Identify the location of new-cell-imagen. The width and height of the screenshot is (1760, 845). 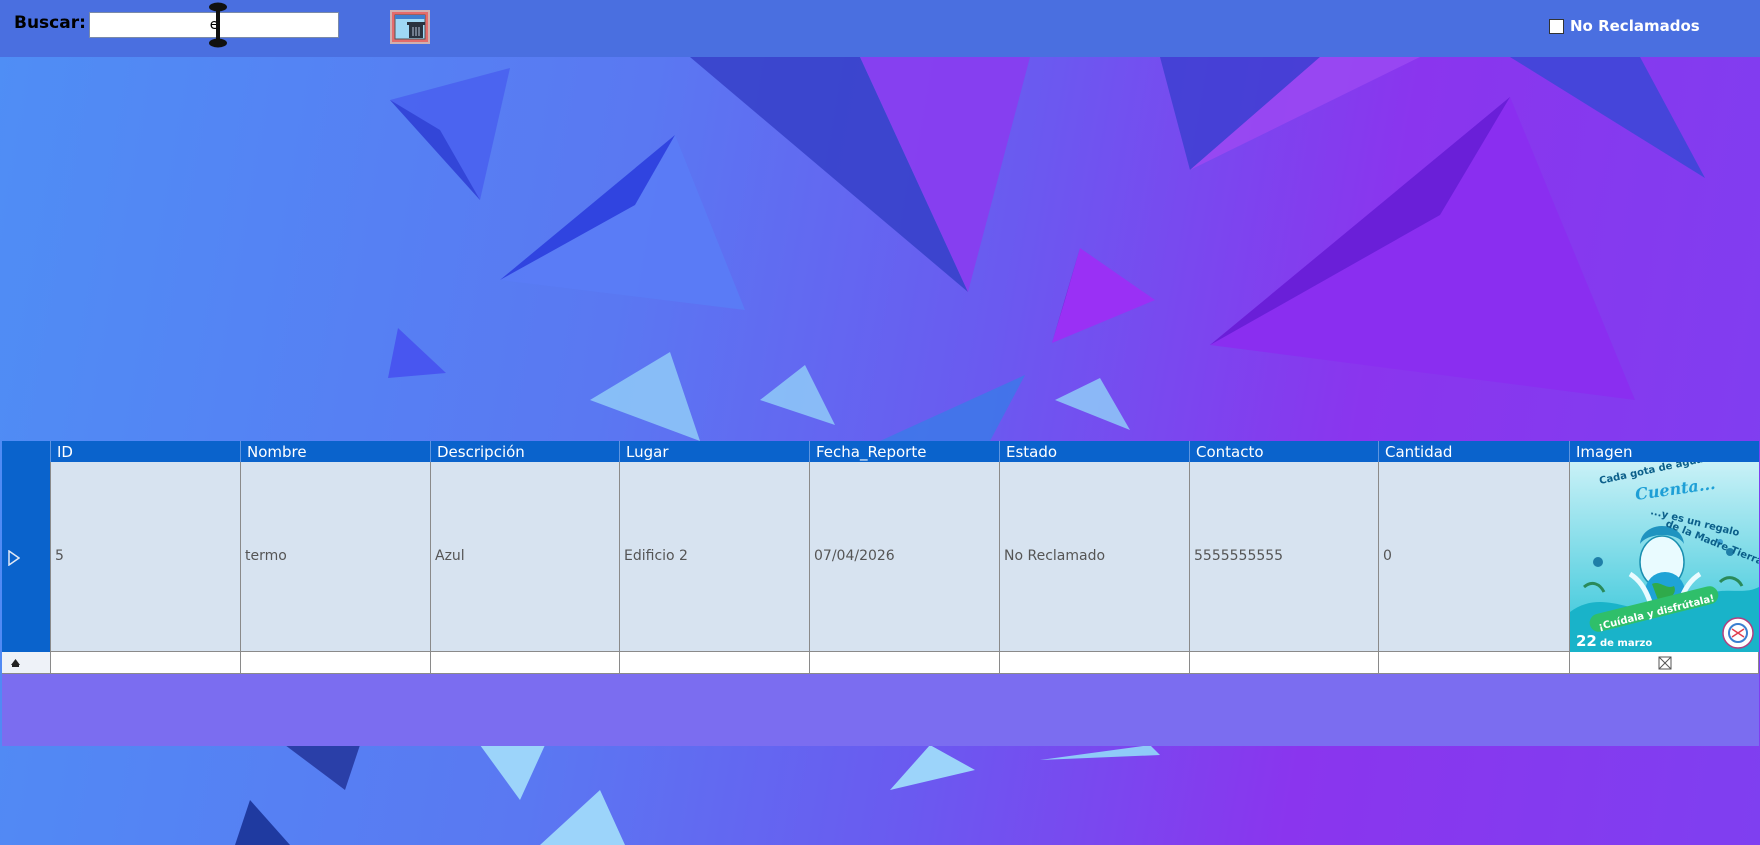
(1664, 663).